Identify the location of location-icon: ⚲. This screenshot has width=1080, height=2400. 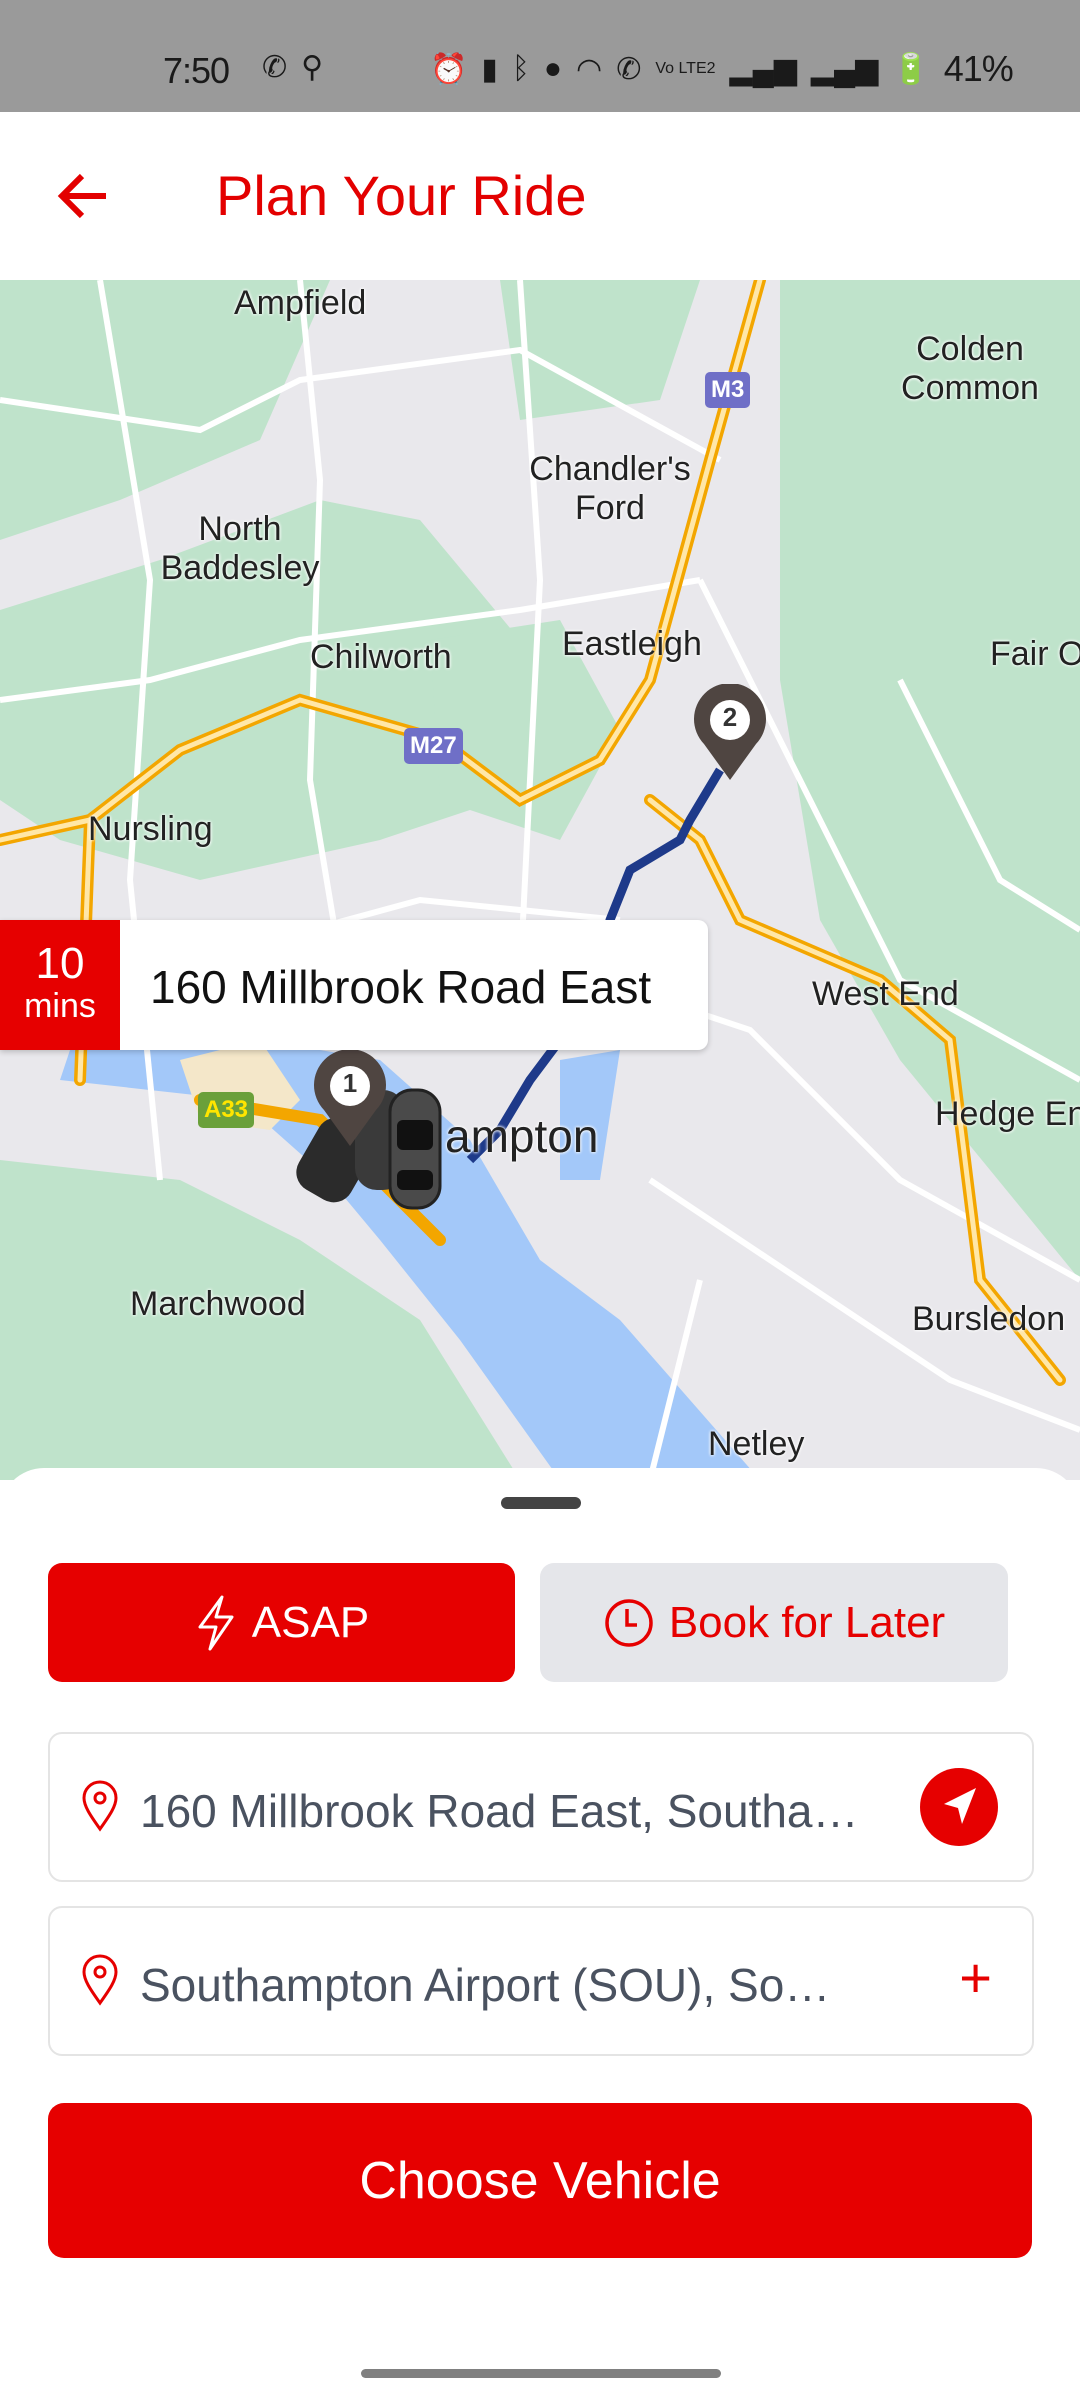
(312, 67).